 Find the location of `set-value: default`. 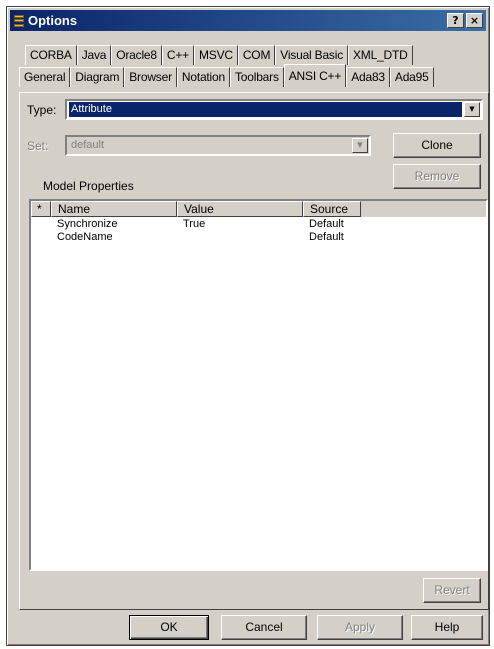

set-value: default is located at coordinates (88, 145).